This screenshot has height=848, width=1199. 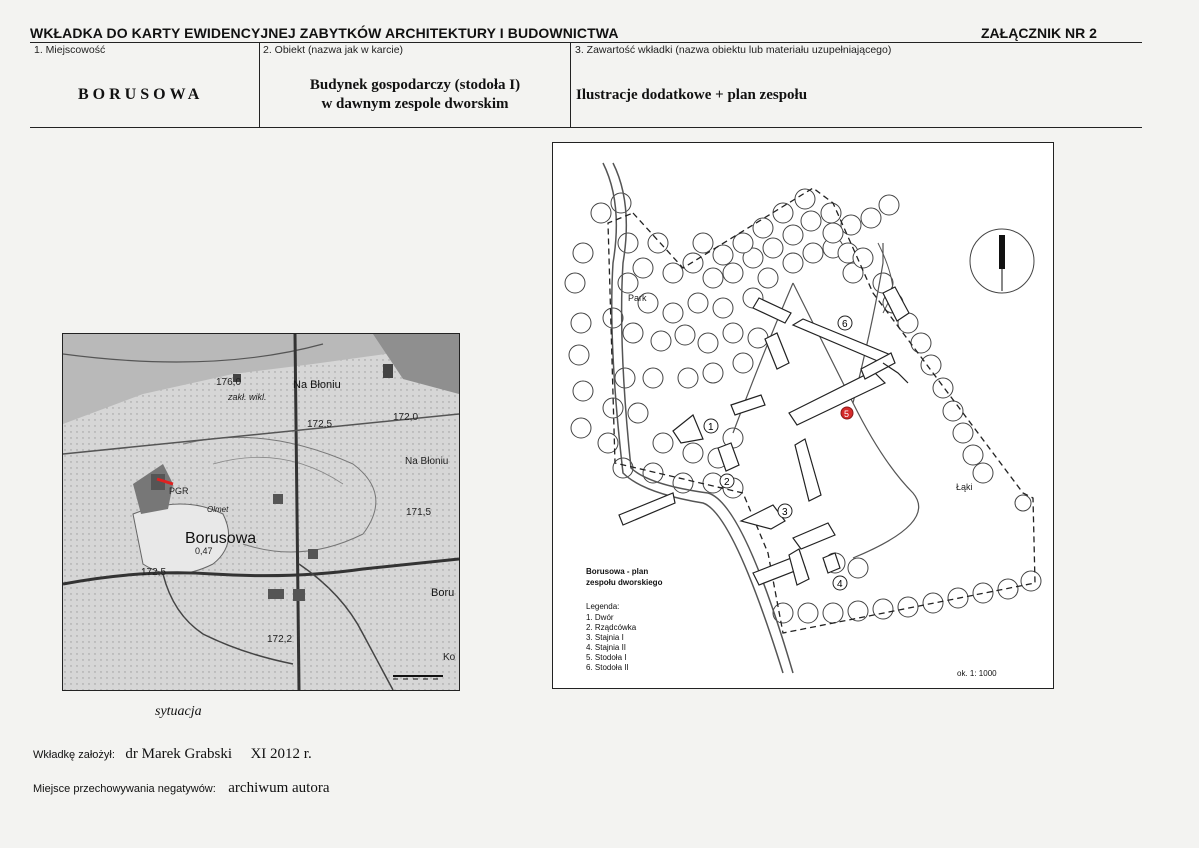 I want to click on map-label-elev-176: 176,0, so click(x=228, y=382).